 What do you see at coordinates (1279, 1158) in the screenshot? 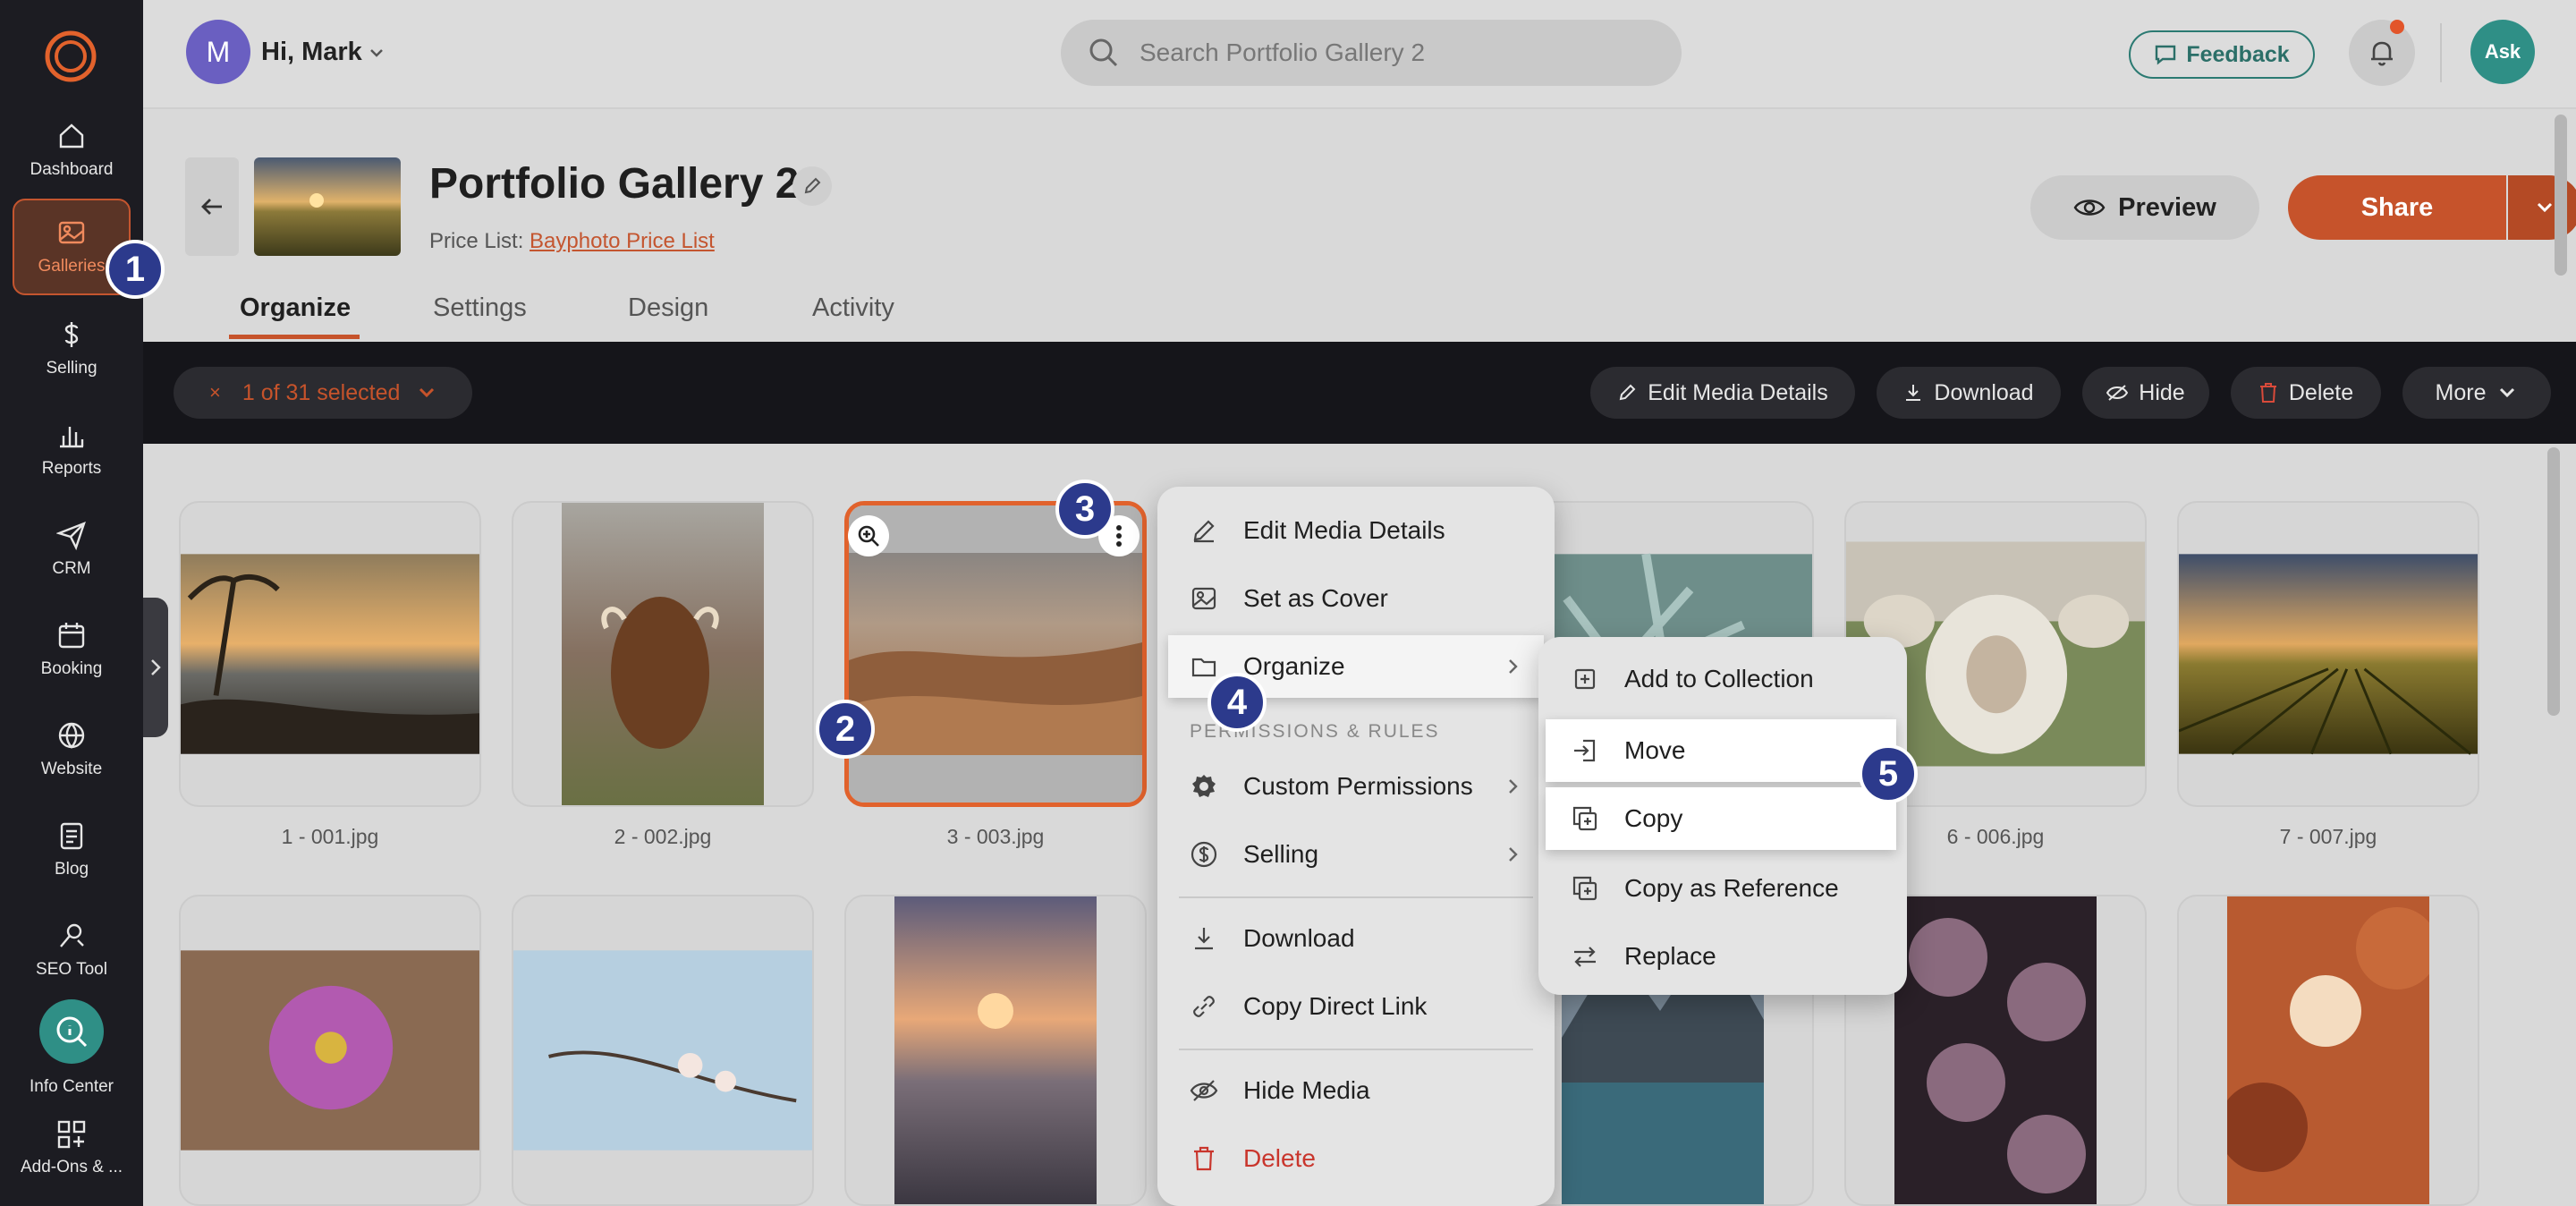
I see `menu-item-label: Delete` at bounding box center [1279, 1158].